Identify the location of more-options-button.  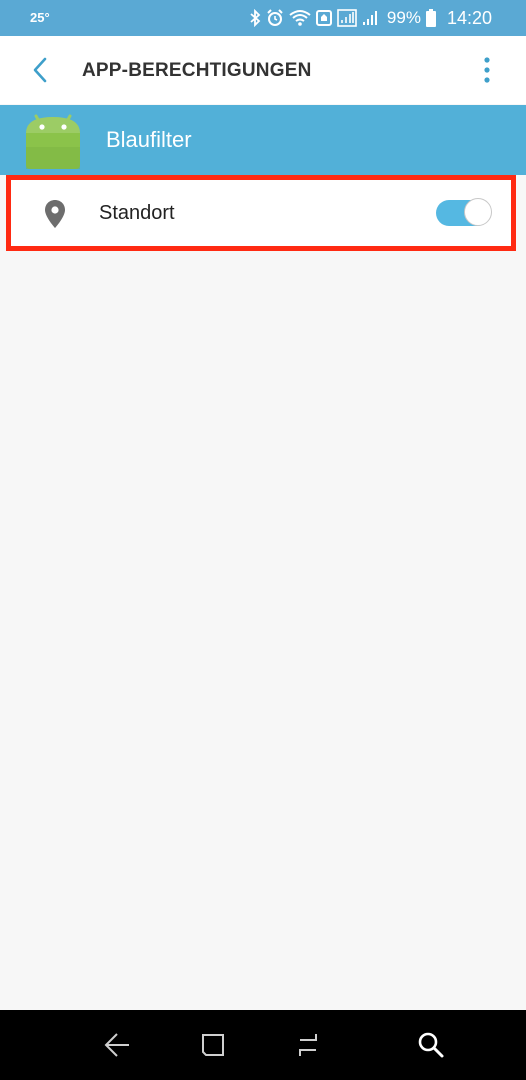
(487, 70).